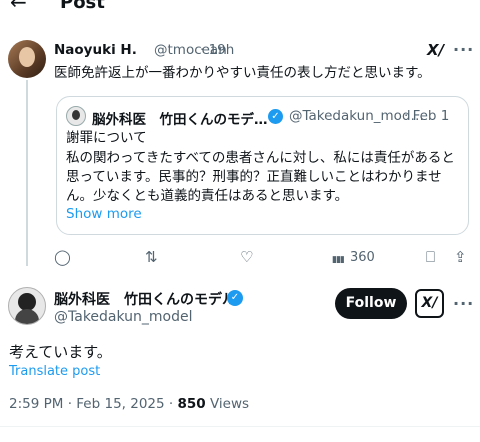 The height and width of the screenshot is (442, 480). I want to click on post-date: Feb 15, 2025, so click(120, 404).